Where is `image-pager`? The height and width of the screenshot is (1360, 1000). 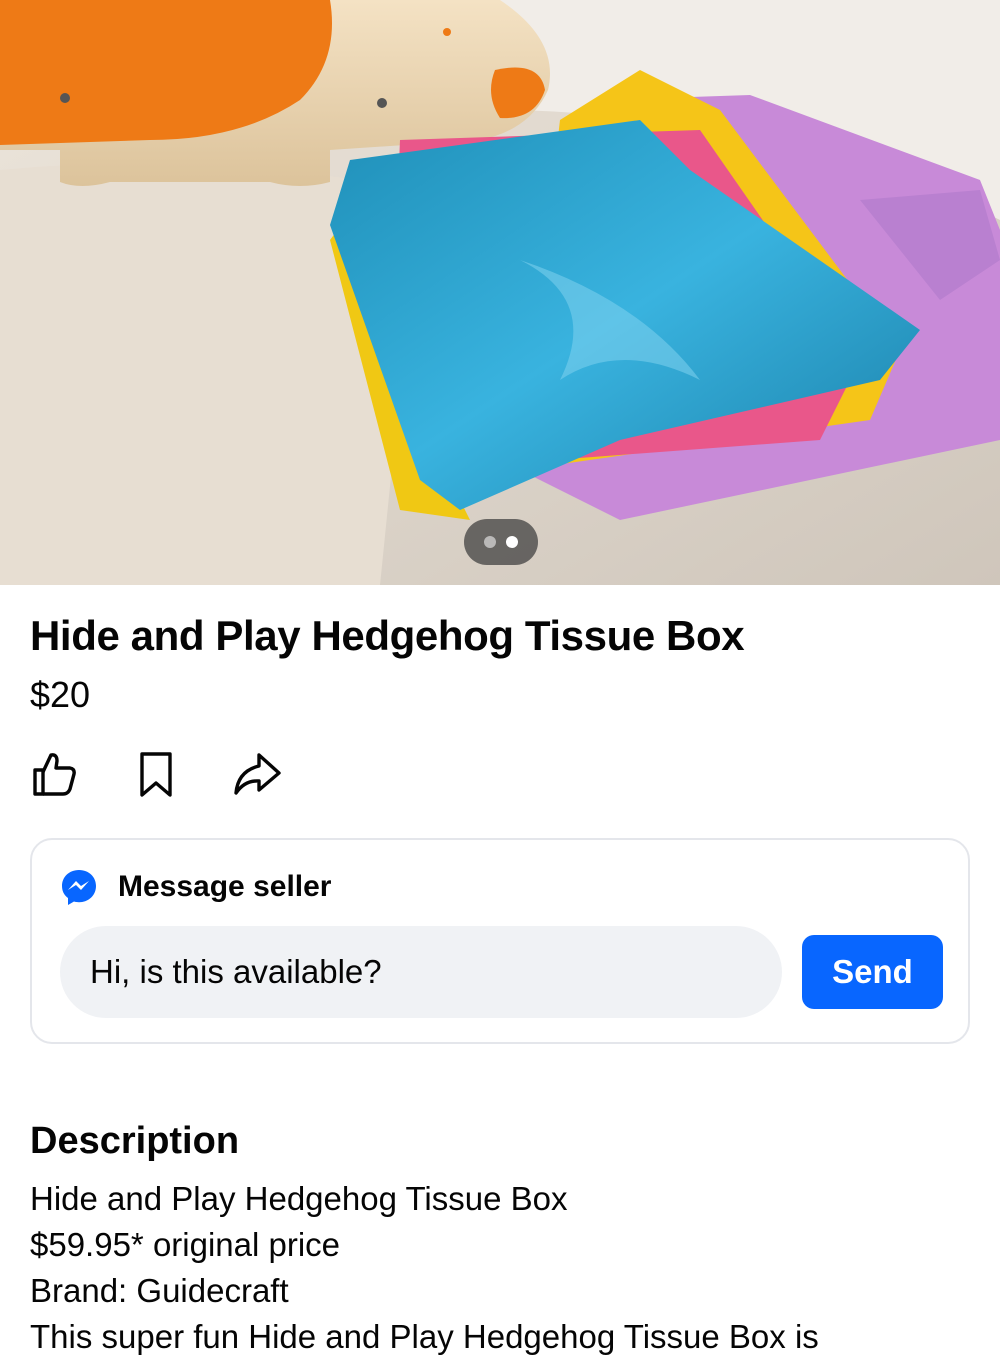
image-pager is located at coordinates (501, 542).